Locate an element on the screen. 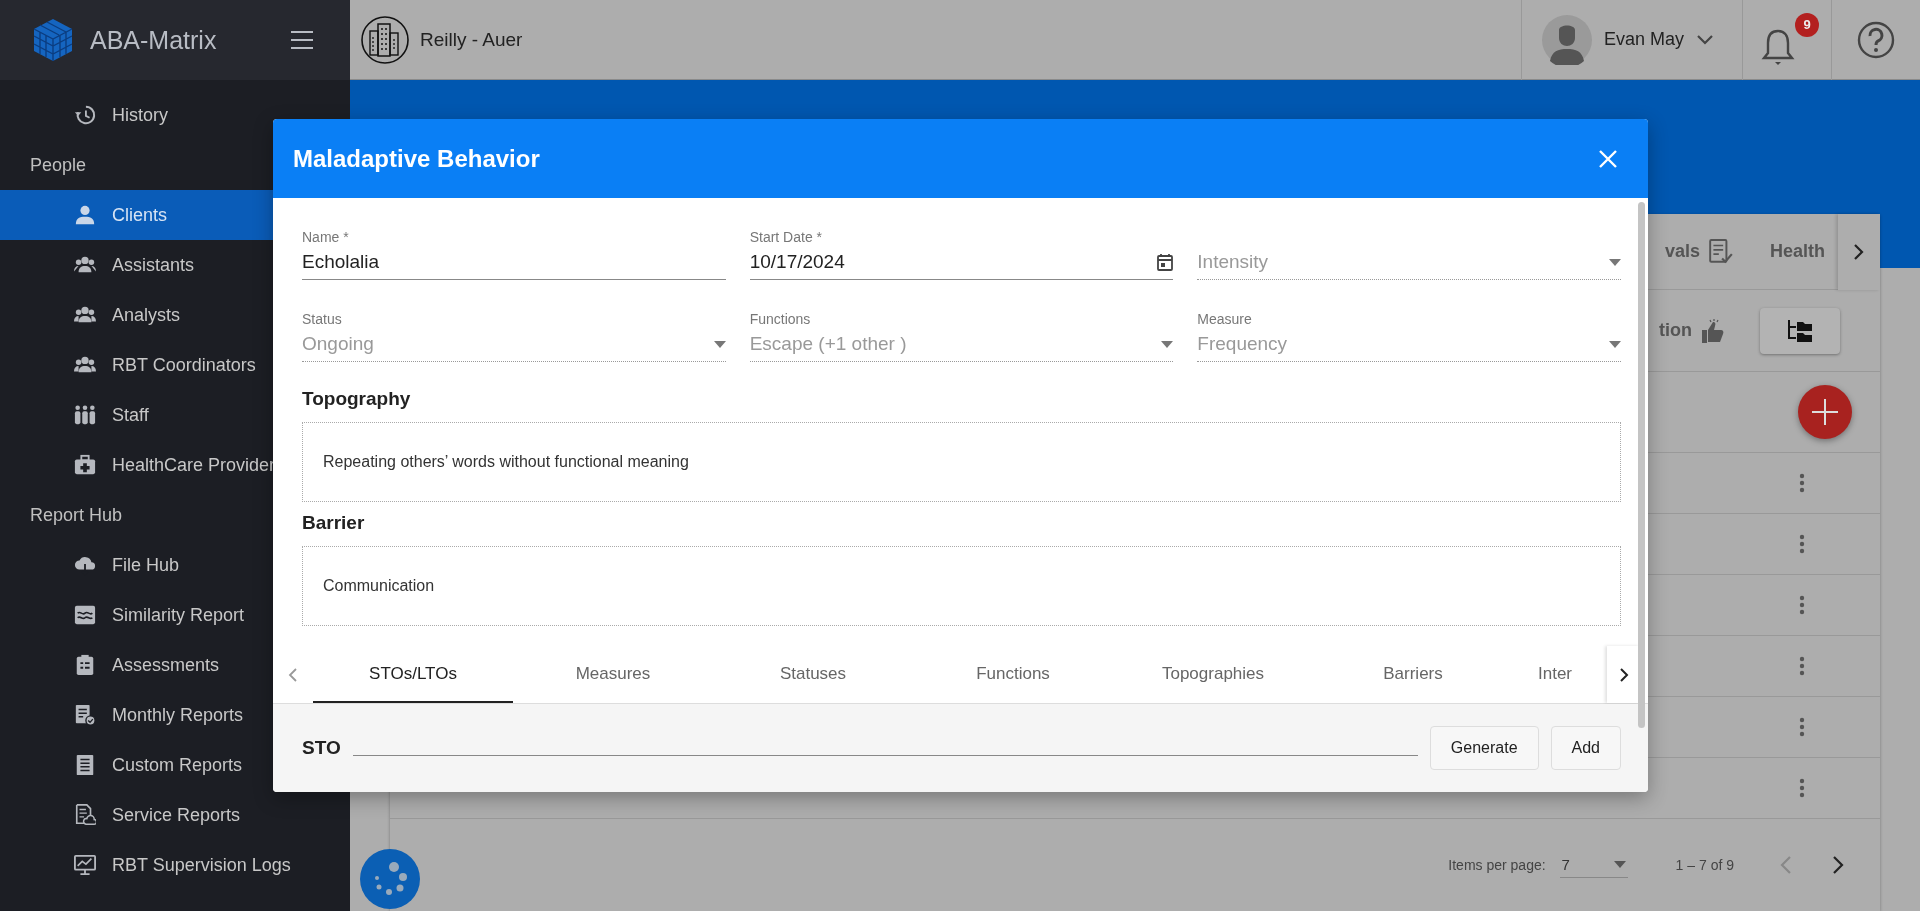 The width and height of the screenshot is (1920, 911). loading-button is located at coordinates (390, 879).